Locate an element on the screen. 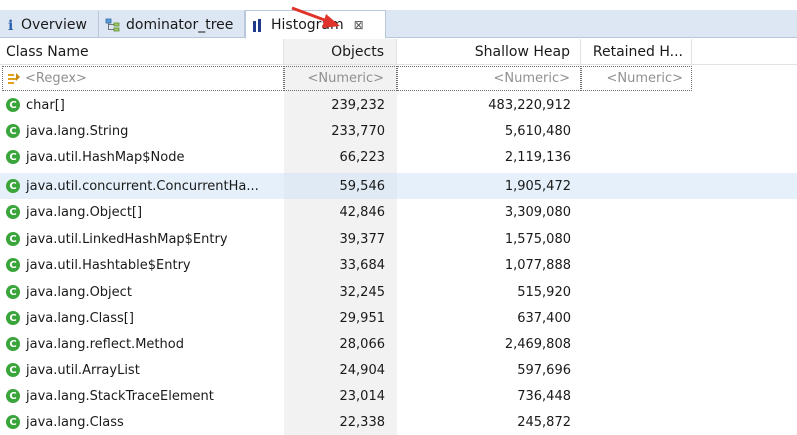  class-name: java.lang.Object[] is located at coordinates (84, 212).